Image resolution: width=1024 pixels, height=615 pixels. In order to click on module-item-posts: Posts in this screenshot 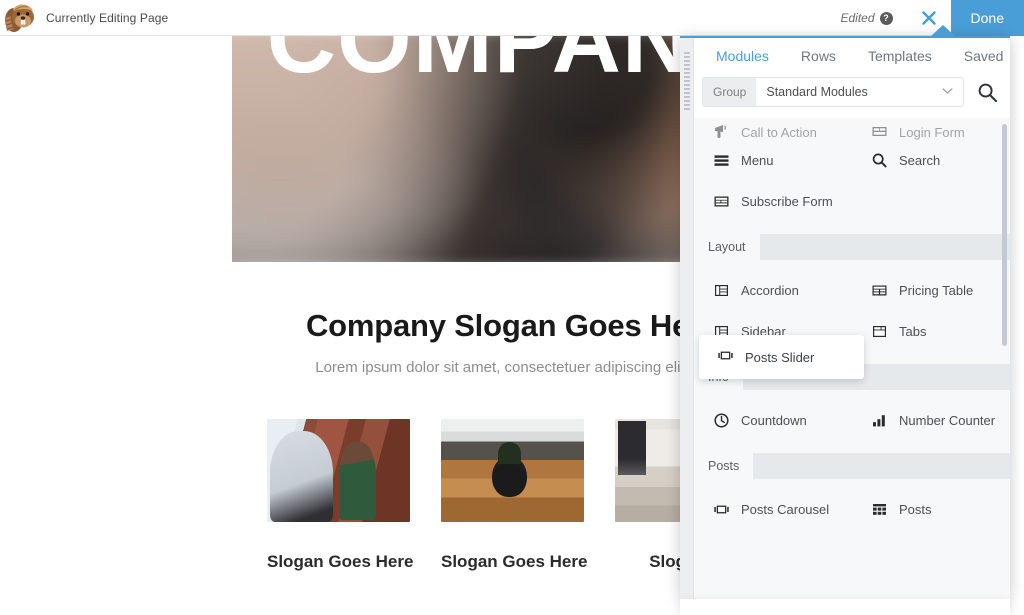, I will do `click(931, 509)`.